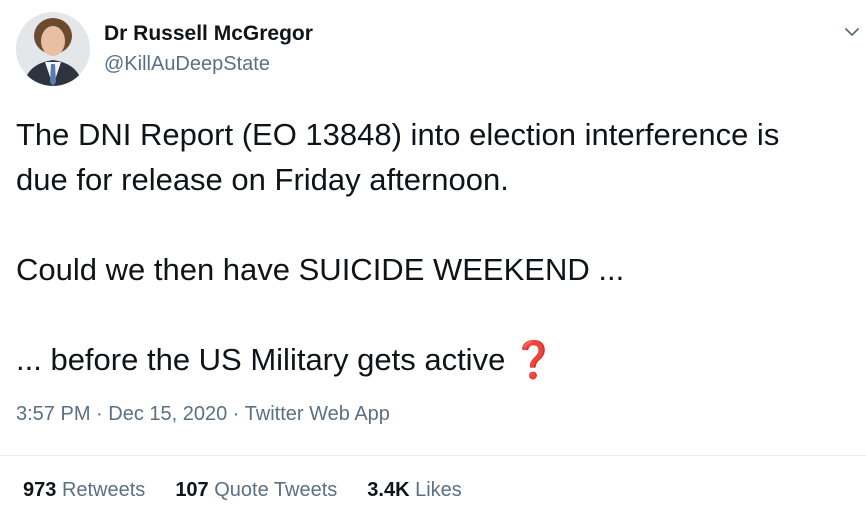  I want to click on quote-tweets-label: Quote Tweets, so click(276, 490).